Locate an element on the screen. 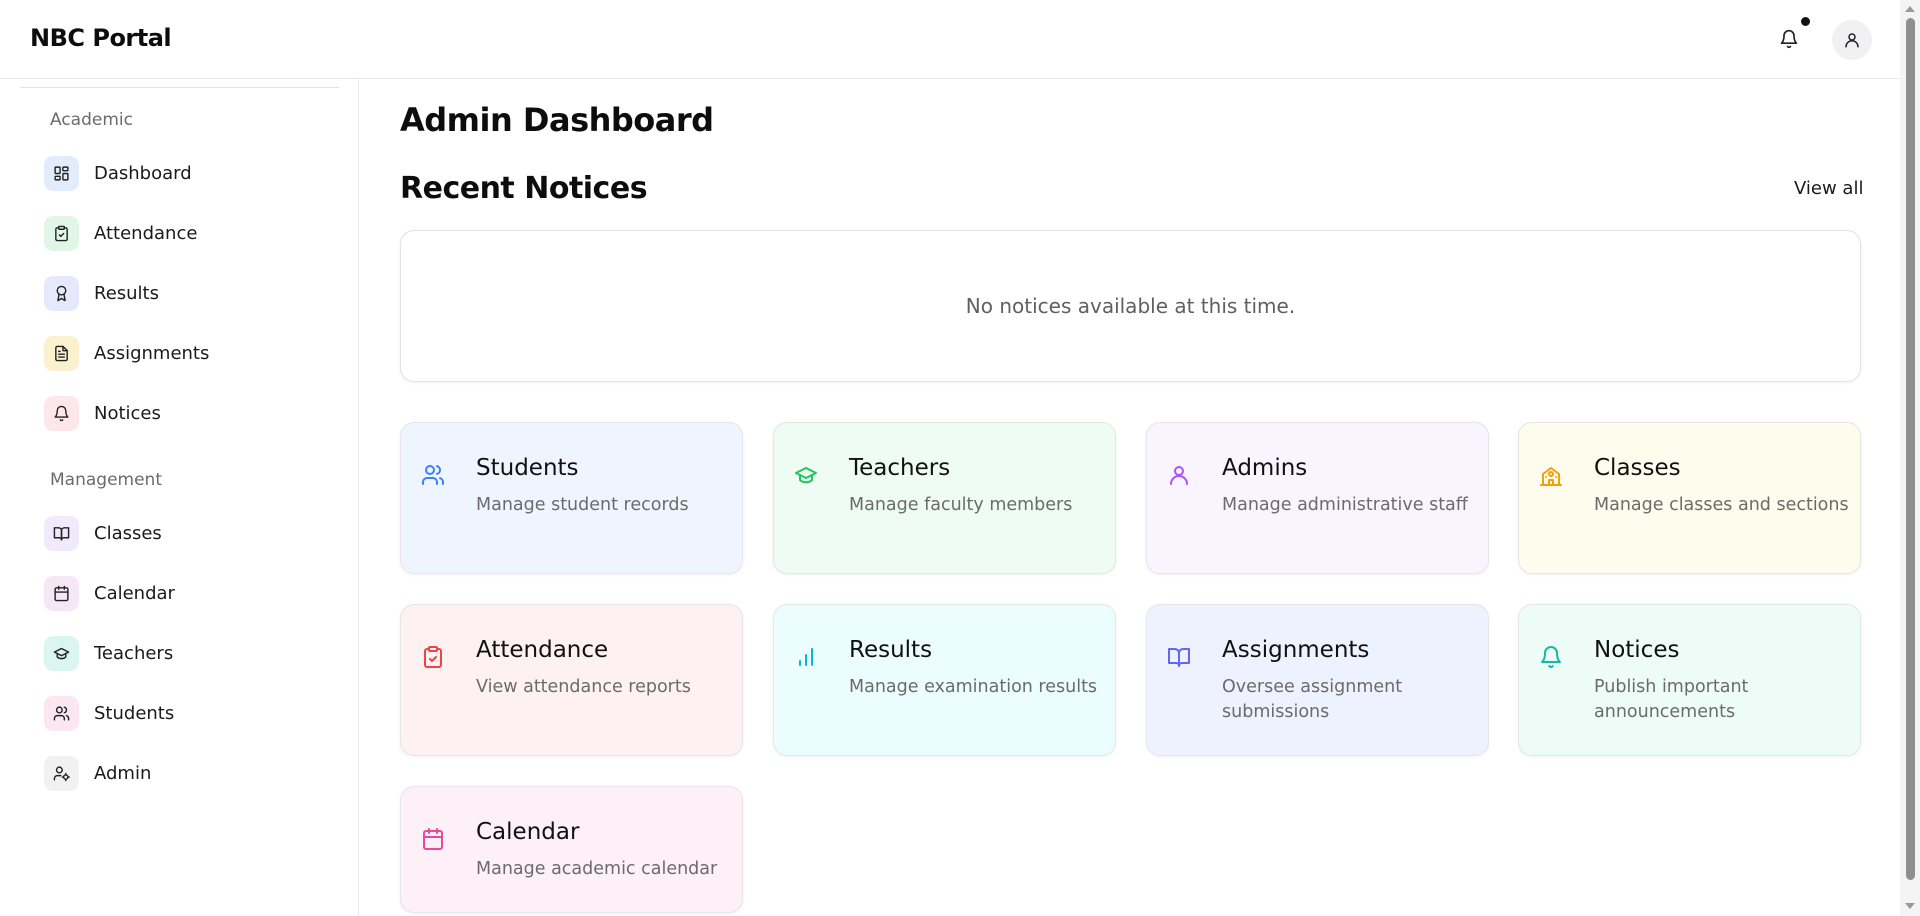 The height and width of the screenshot is (916, 1920). sidebar-item-label: Students is located at coordinates (134, 713).